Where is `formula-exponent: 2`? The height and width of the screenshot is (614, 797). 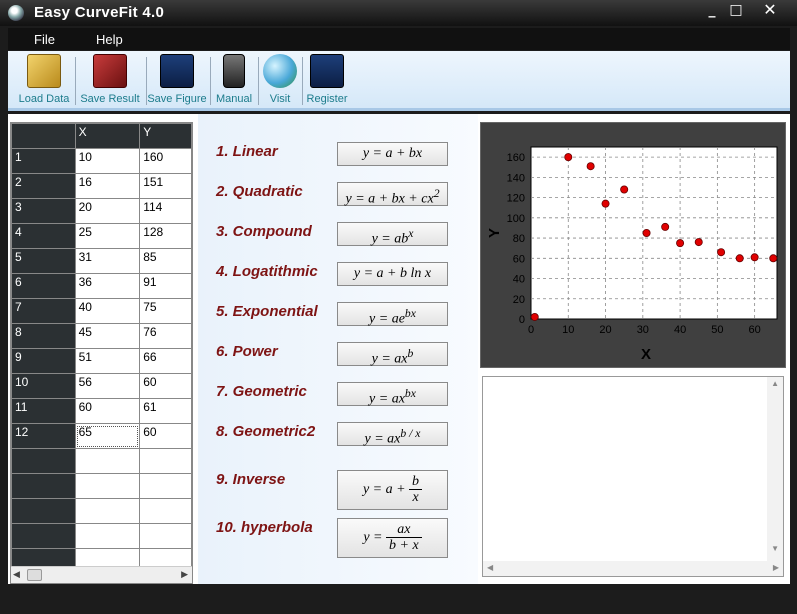
formula-exponent: 2 is located at coordinates (436, 193).